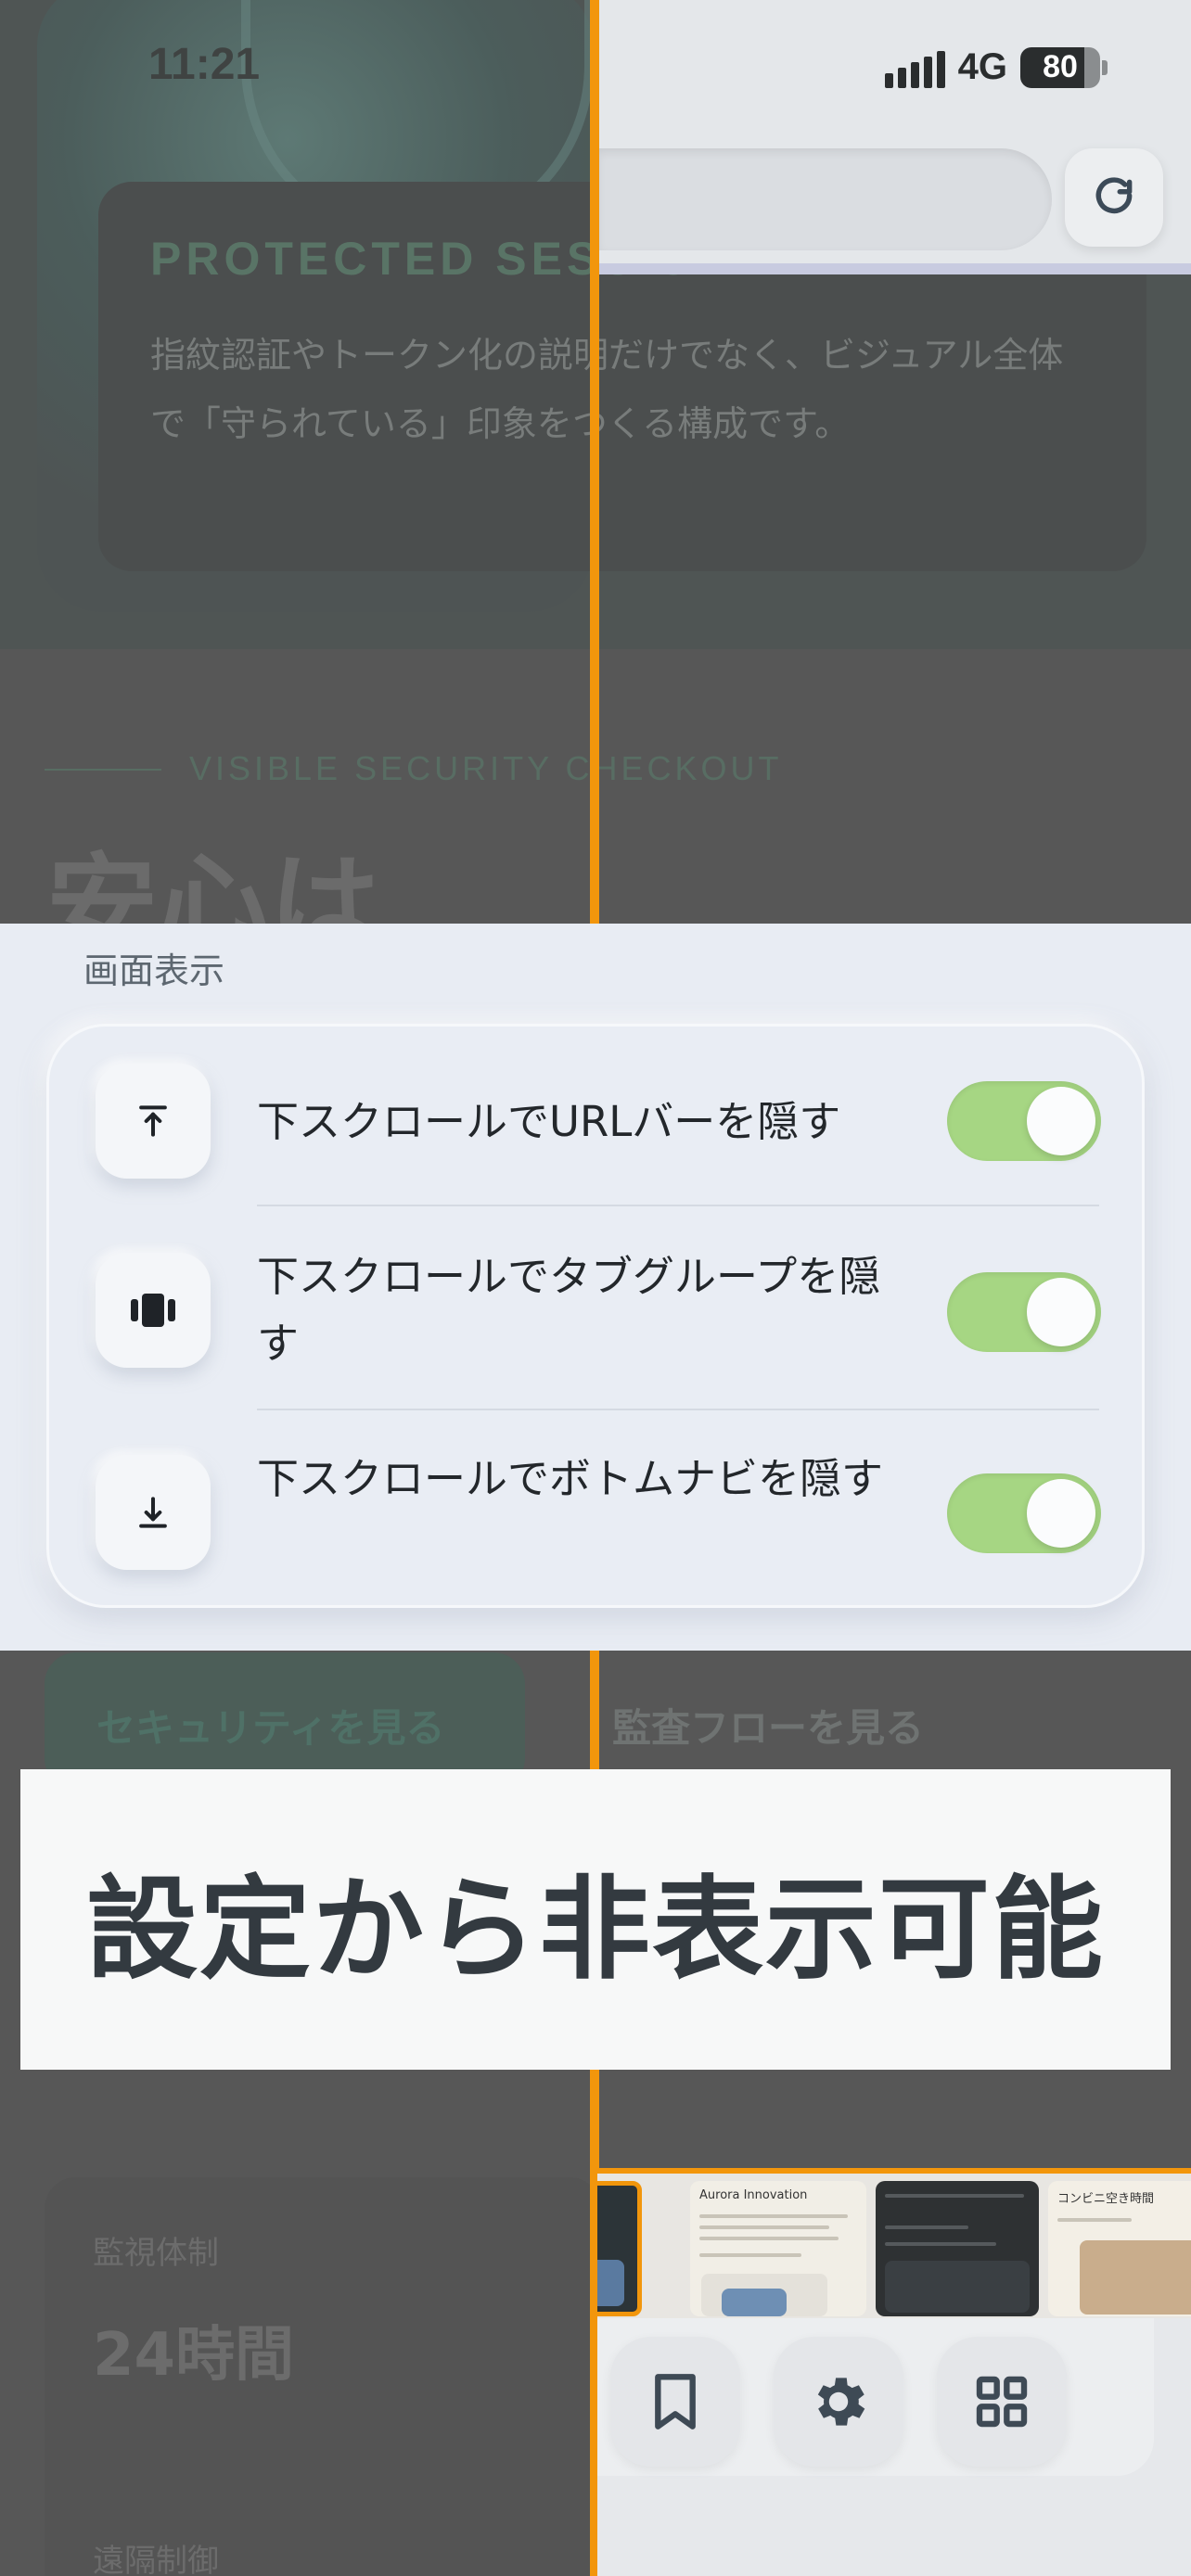 This screenshot has height=2576, width=1191. I want to click on caption-banner: 設定から非表示可能, so click(595, 1919).